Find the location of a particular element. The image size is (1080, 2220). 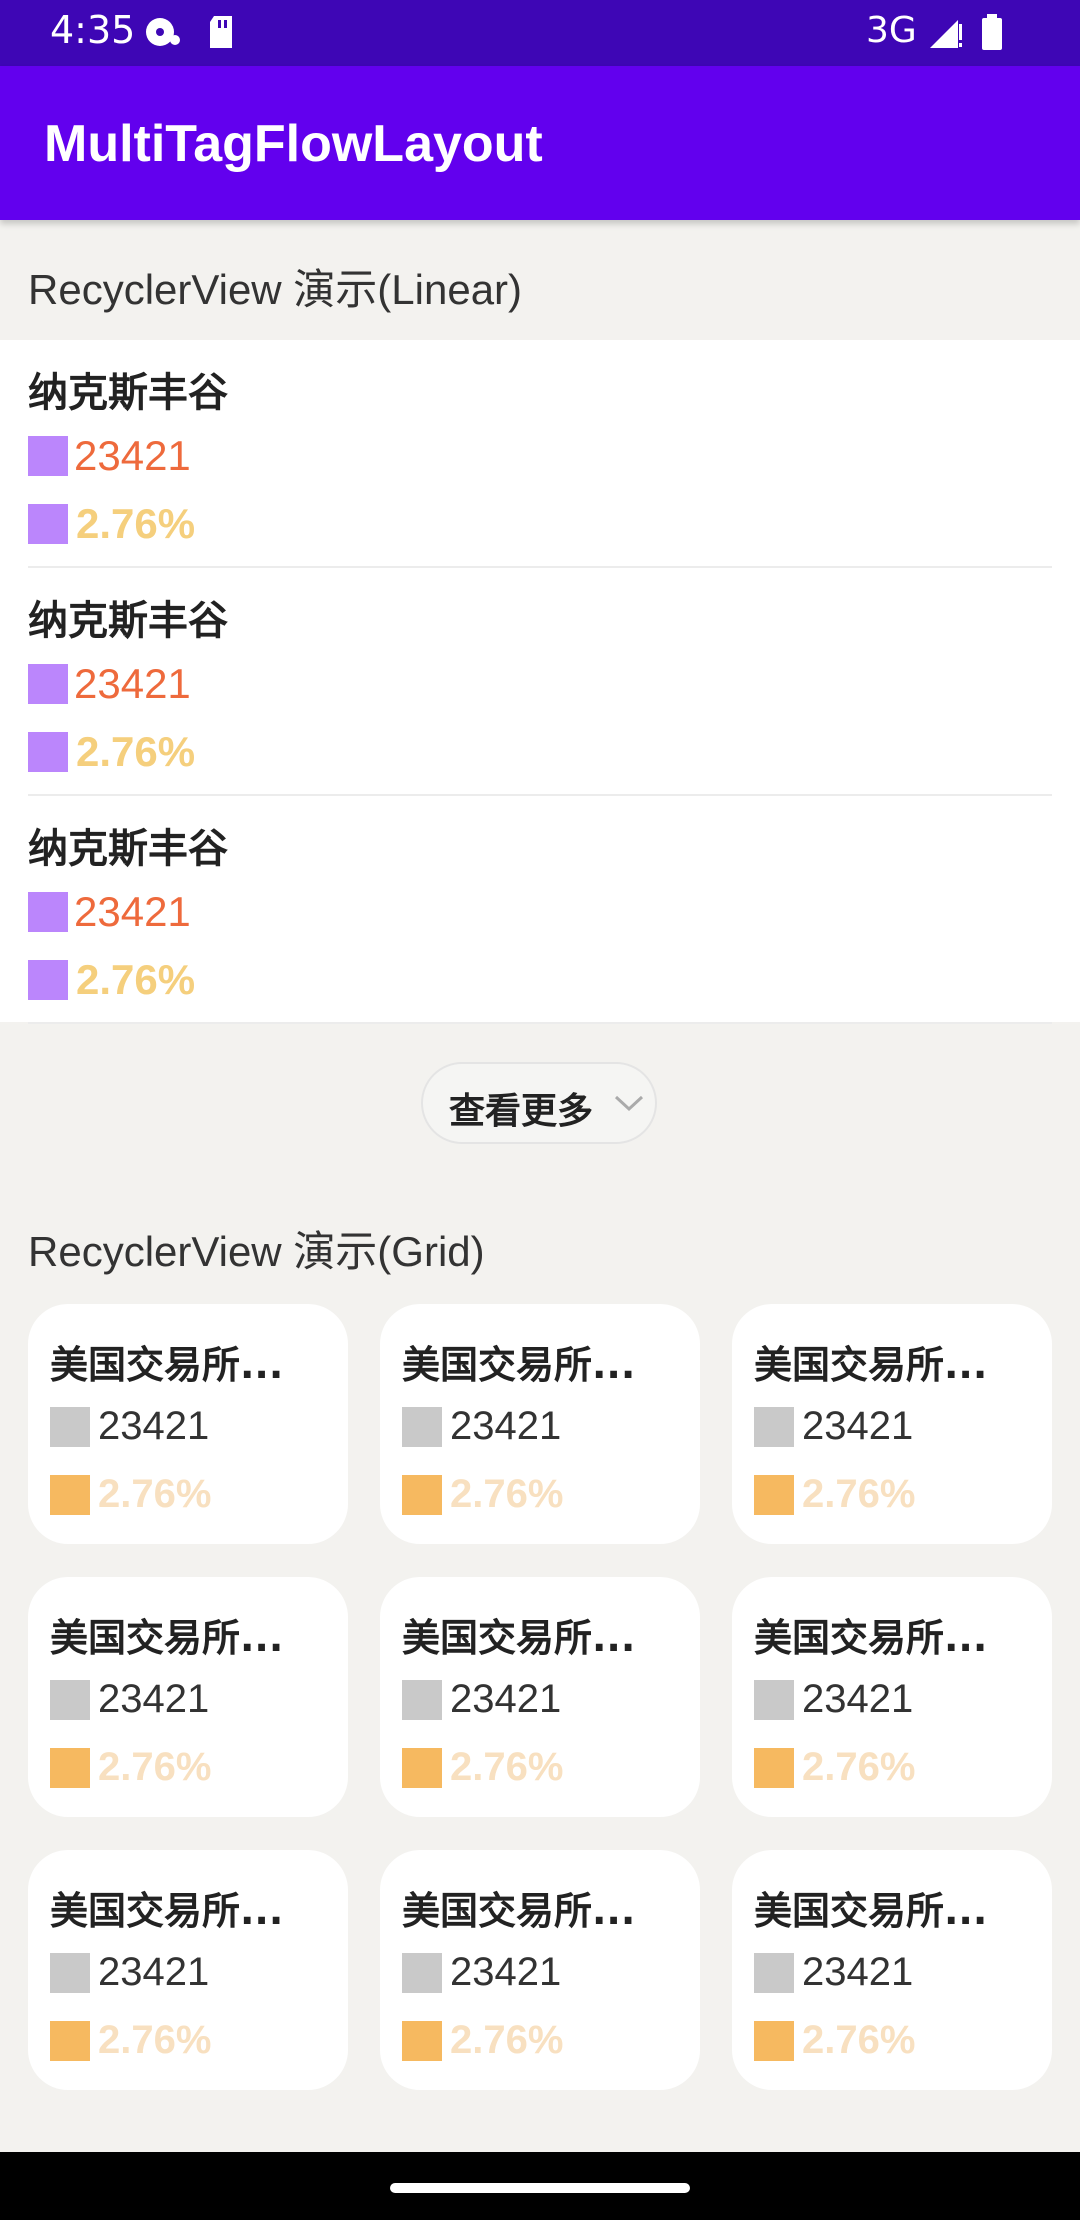

signal-icon is located at coordinates (946, 34).